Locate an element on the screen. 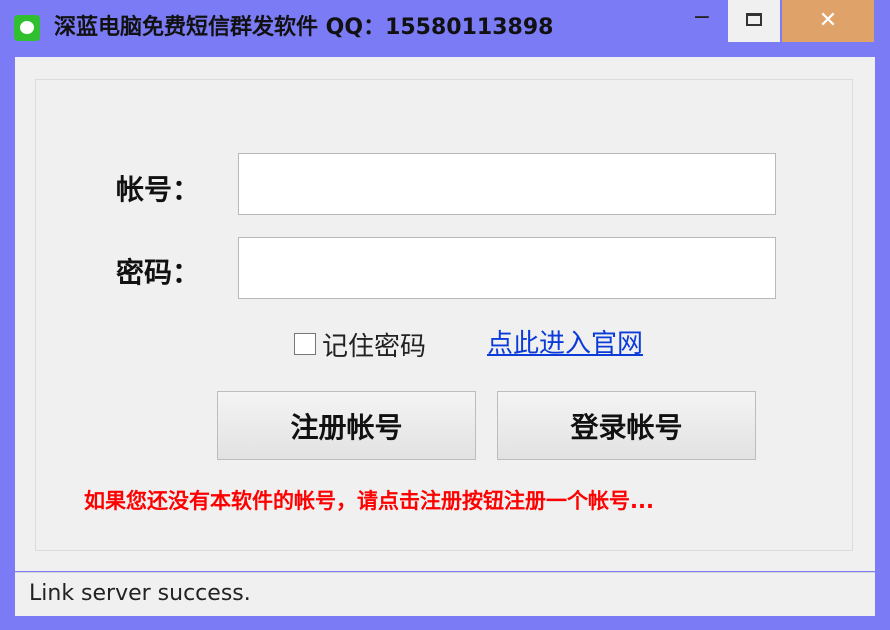  remember-password-checkbox: 记住密码 is located at coordinates (360, 344).